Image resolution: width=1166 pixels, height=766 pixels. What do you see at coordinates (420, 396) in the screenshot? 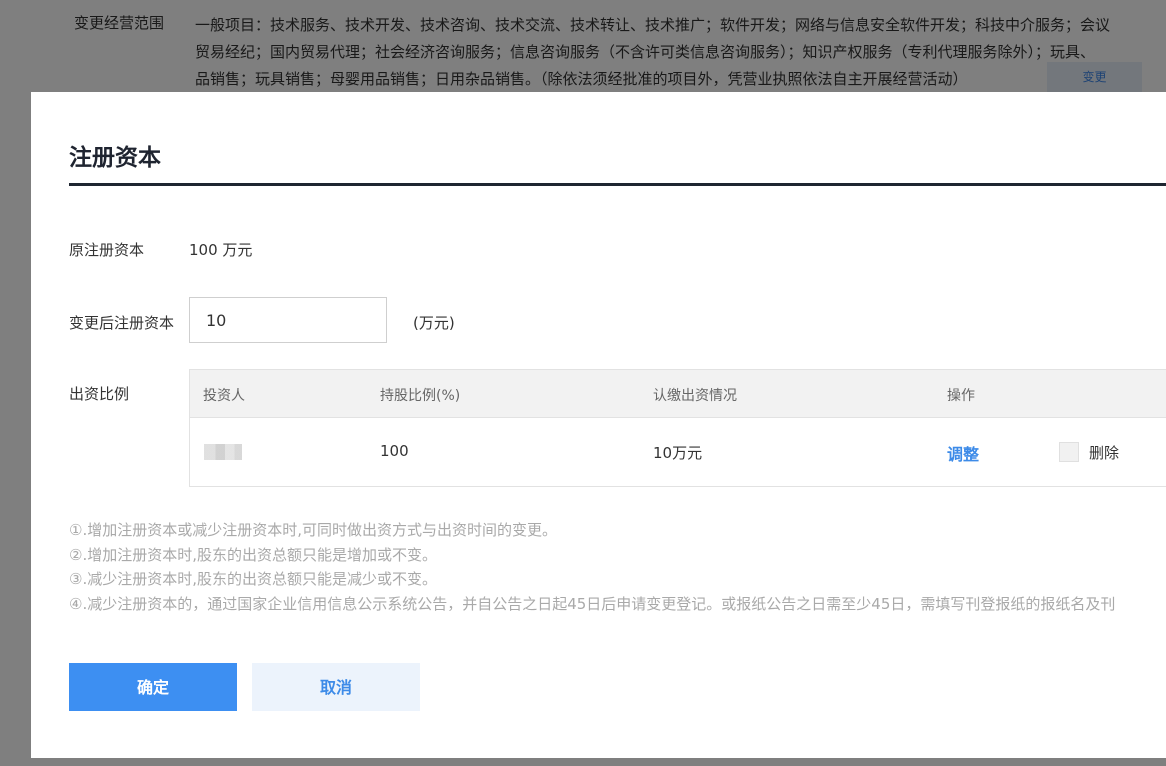
I see `header-share-ratio: 持股比例(%)` at bounding box center [420, 396].